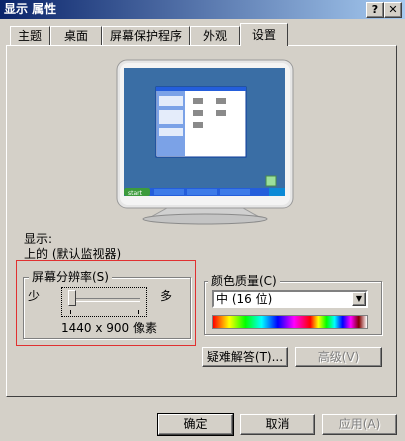 This screenshot has width=405, height=441. I want to click on preview-tray, so click(277, 192).